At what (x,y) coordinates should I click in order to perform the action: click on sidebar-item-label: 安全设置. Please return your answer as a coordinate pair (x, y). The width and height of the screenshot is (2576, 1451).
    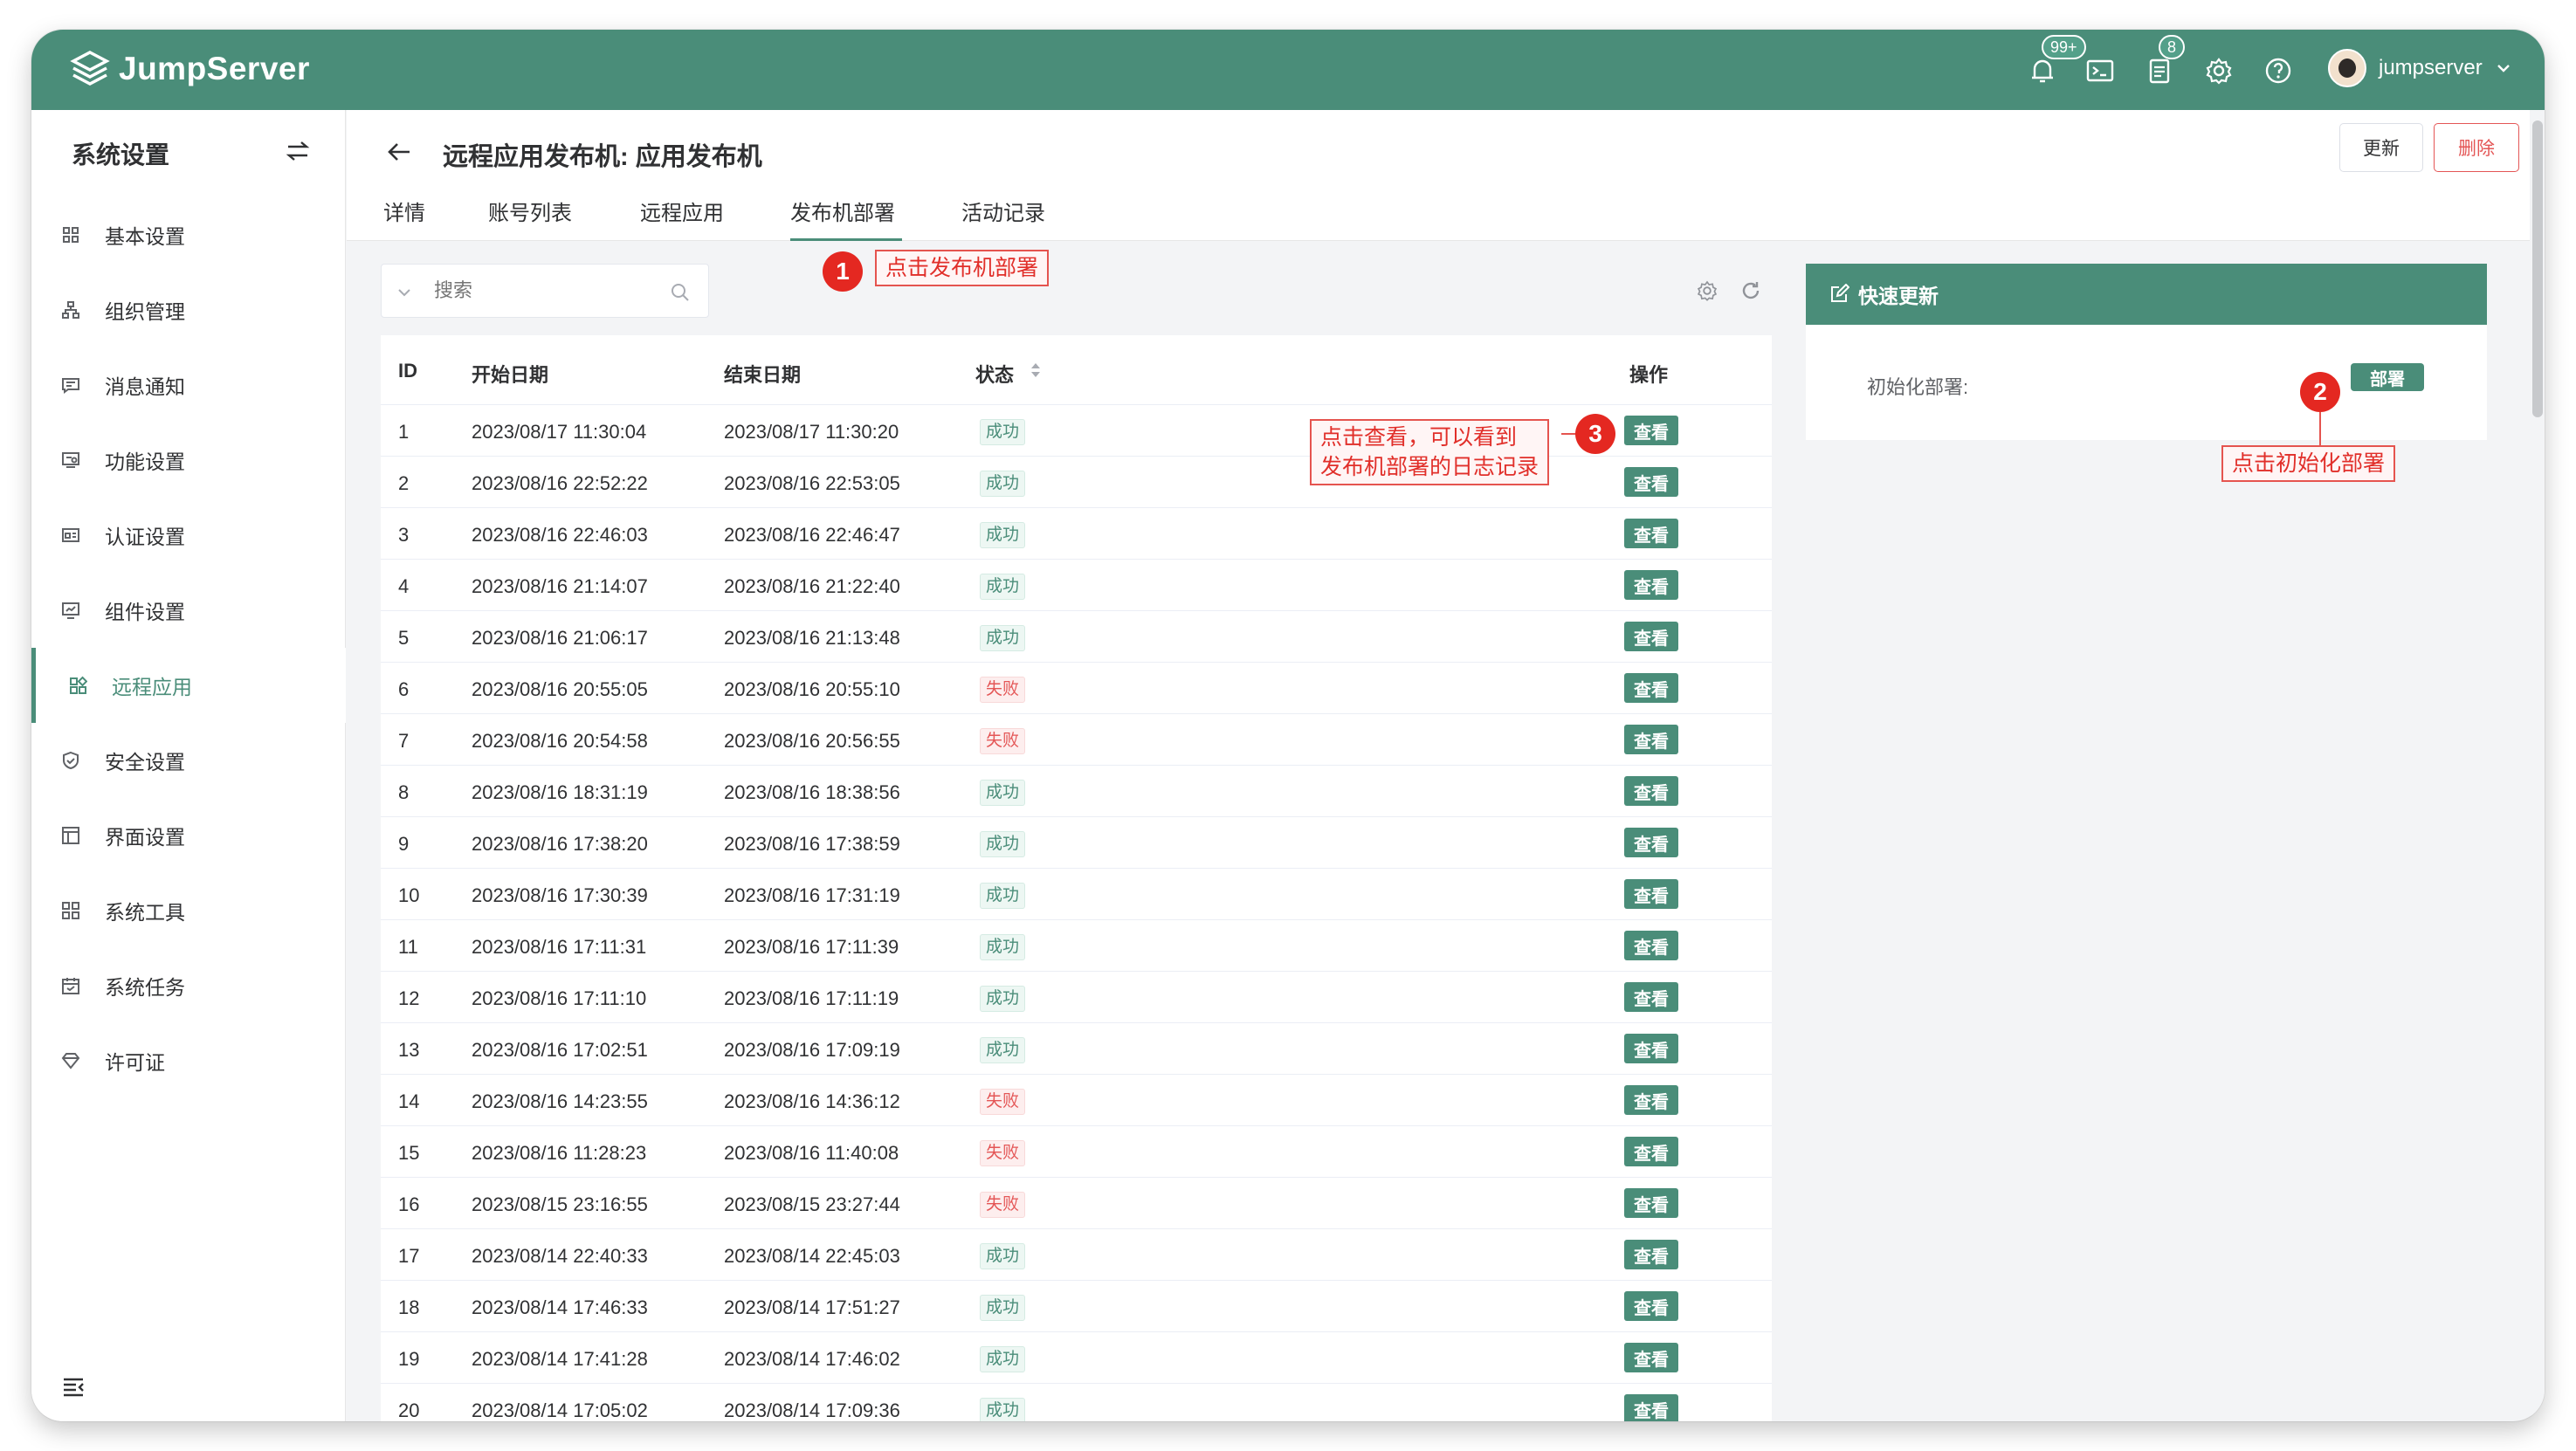
    Looking at the image, I should click on (145, 763).